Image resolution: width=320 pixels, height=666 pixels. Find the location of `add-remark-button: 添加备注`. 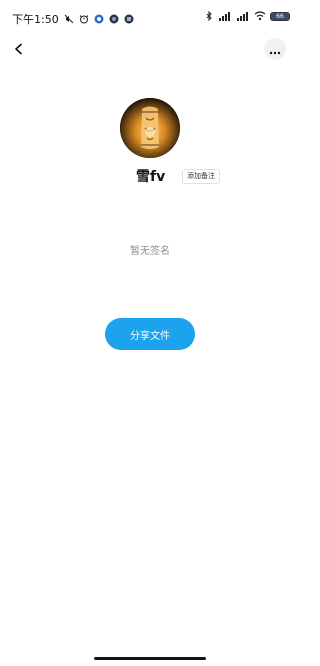

add-remark-button: 添加备注 is located at coordinates (201, 176).